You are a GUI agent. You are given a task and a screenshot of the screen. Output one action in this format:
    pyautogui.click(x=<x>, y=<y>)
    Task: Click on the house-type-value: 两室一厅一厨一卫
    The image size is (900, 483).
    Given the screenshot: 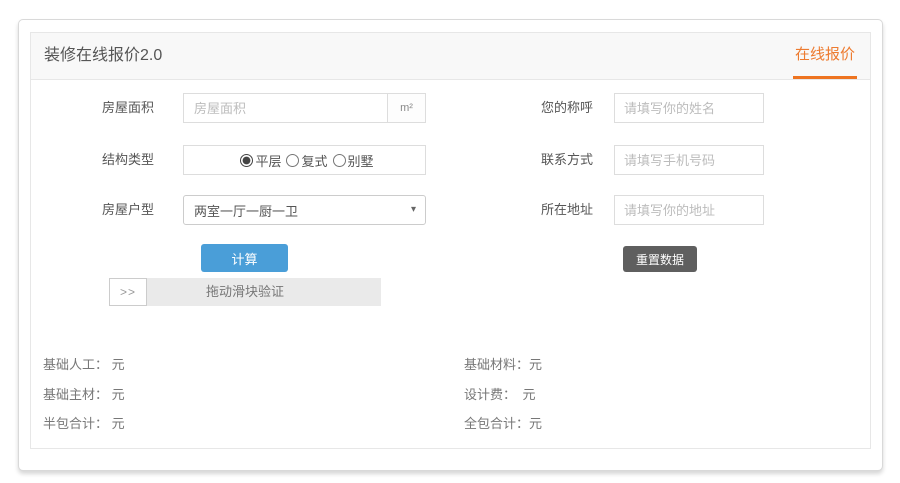 What is the action you would take?
    pyautogui.click(x=246, y=211)
    